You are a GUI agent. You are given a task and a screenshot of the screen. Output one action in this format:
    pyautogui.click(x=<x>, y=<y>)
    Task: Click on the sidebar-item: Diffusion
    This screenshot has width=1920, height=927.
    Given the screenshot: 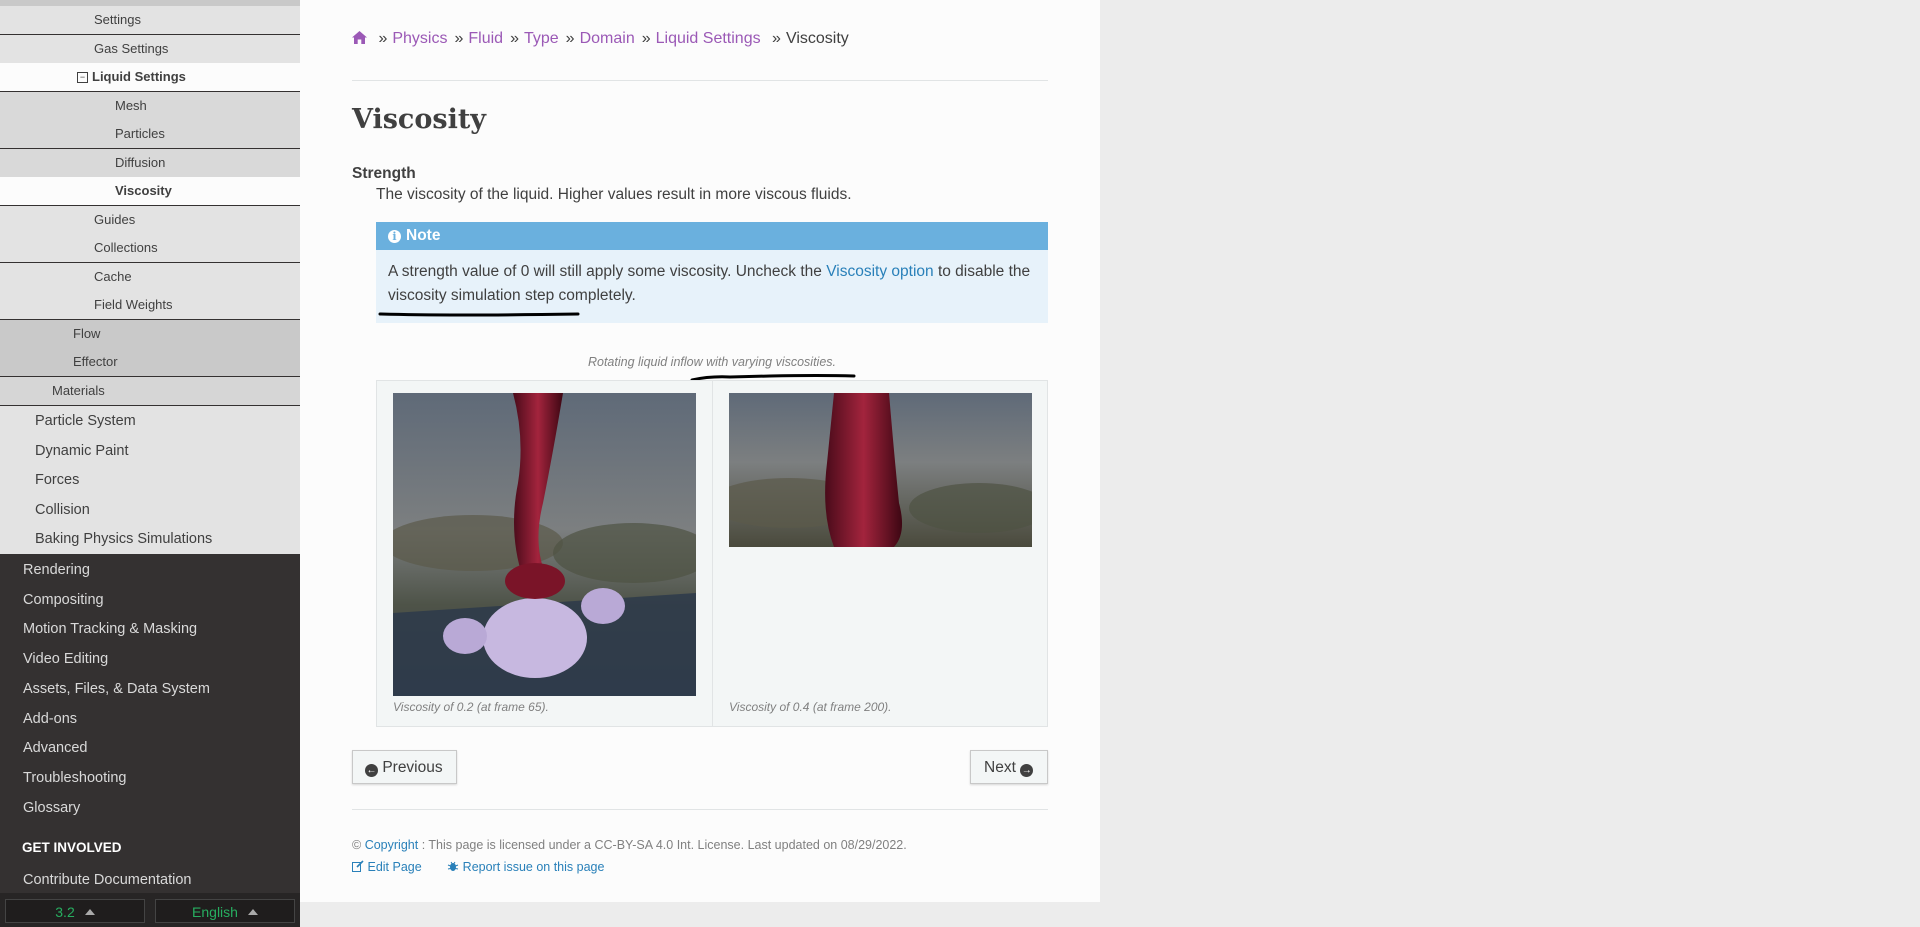 What is the action you would take?
    pyautogui.click(x=150, y=162)
    